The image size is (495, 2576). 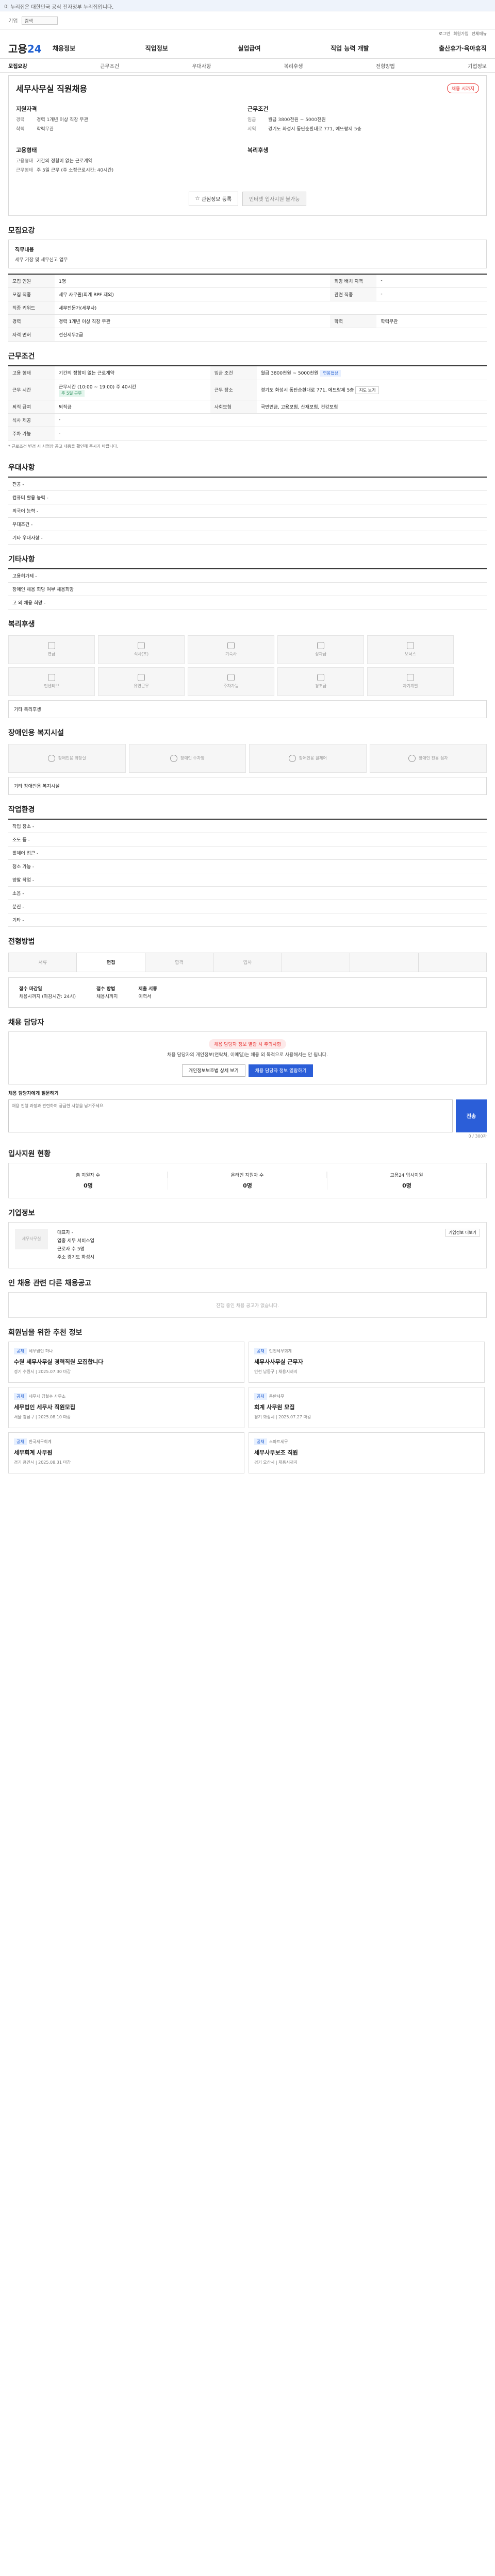 What do you see at coordinates (51, 649) in the screenshot?
I see `welfare-card: 연금` at bounding box center [51, 649].